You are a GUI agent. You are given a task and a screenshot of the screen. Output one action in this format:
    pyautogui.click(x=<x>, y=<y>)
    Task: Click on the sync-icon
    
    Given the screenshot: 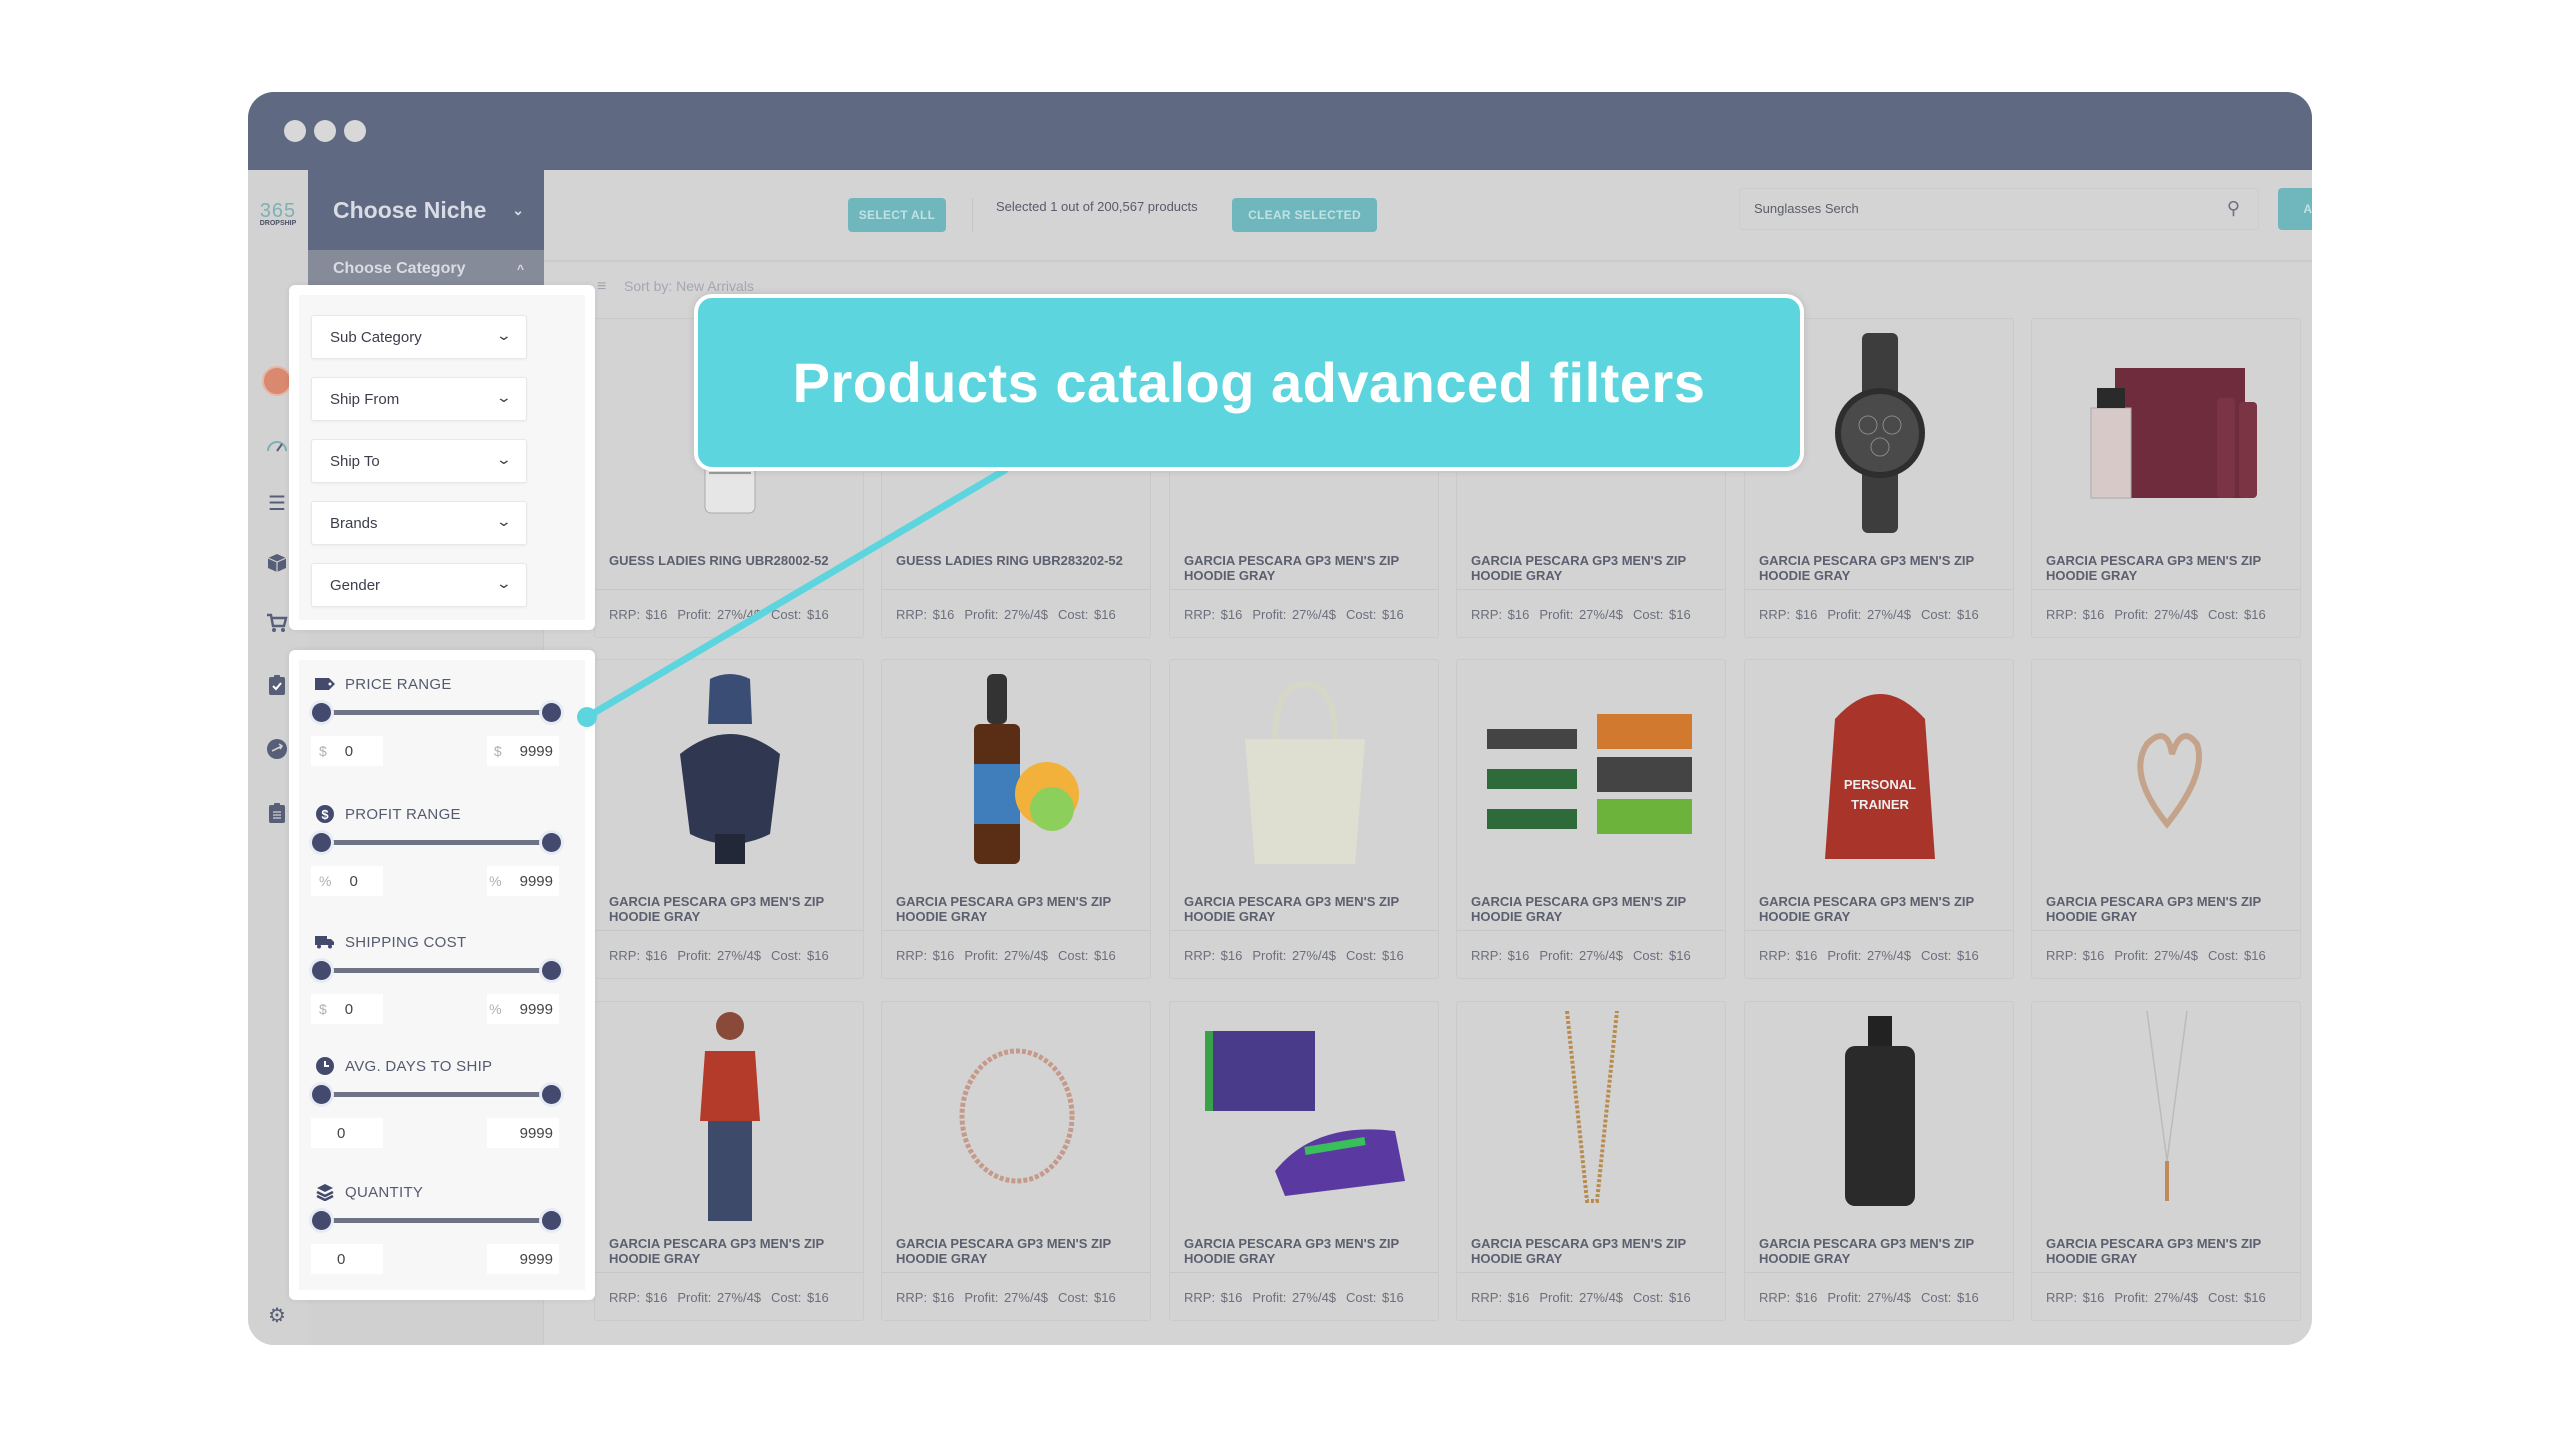 What is the action you would take?
    pyautogui.click(x=277, y=749)
    